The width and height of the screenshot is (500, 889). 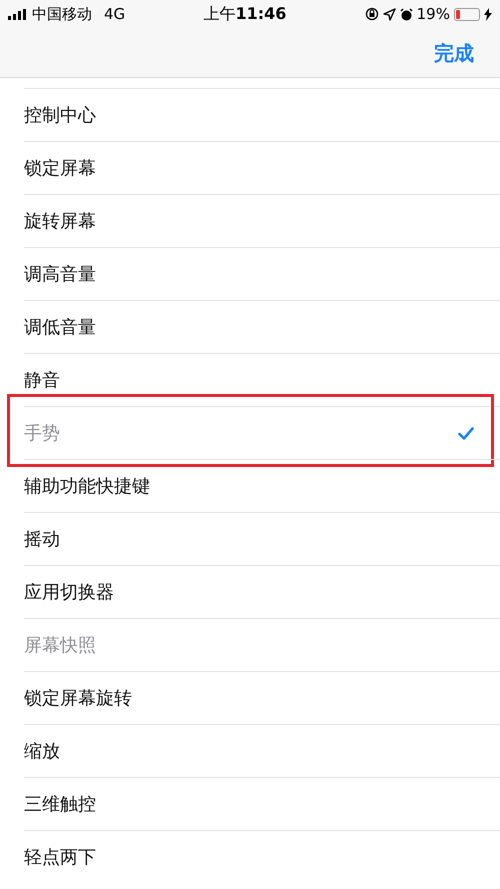 What do you see at coordinates (406, 14) in the screenshot?
I see `alarm-icon` at bounding box center [406, 14].